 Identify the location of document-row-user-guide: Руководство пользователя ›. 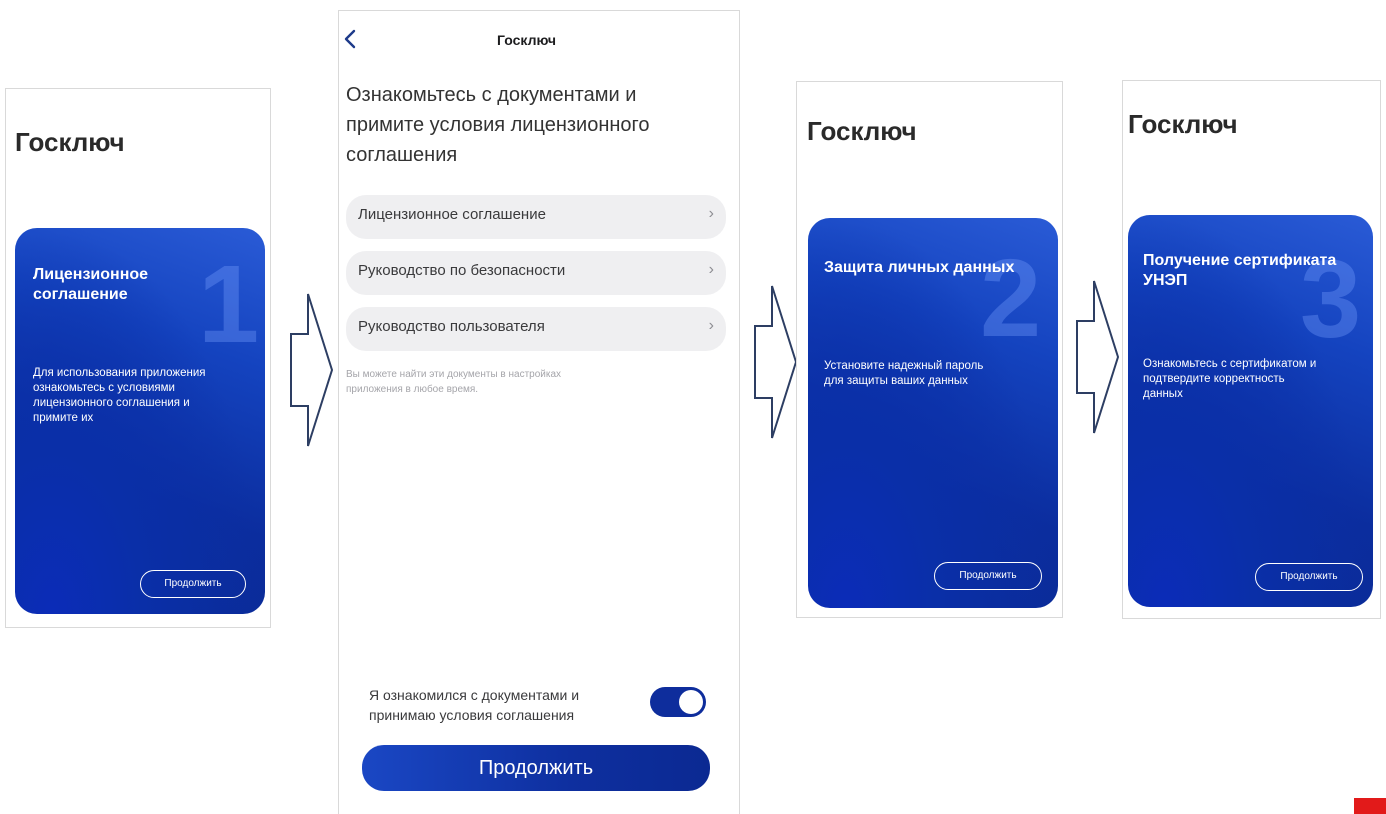
(536, 329).